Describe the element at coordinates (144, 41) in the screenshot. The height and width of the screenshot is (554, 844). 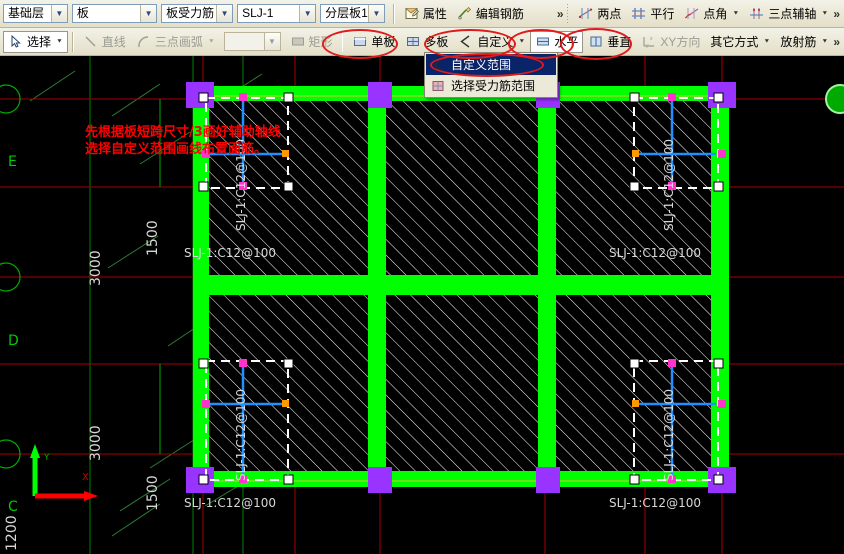
I see `arc-icon` at that location.